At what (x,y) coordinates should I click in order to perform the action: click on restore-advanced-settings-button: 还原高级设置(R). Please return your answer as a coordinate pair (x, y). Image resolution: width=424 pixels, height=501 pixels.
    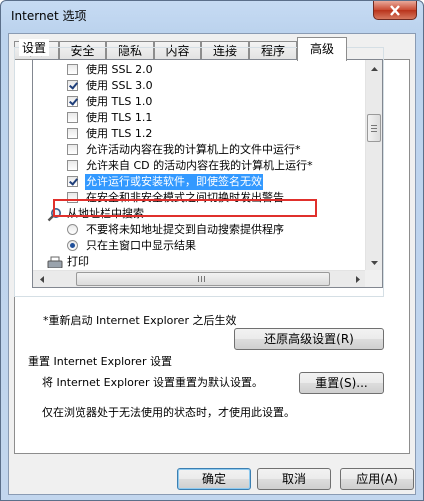
    Looking at the image, I should click on (309, 339).